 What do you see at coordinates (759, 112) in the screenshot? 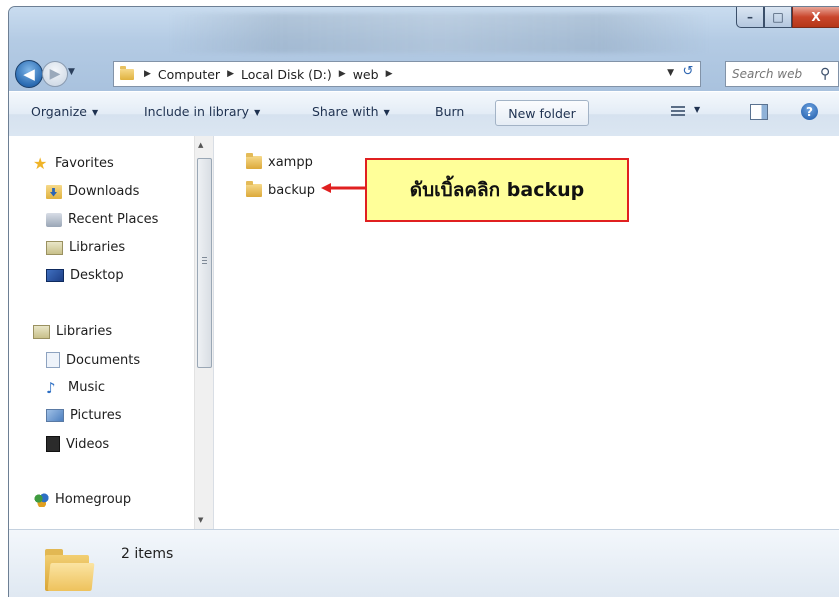
I see `preview-pane-icon` at bounding box center [759, 112].